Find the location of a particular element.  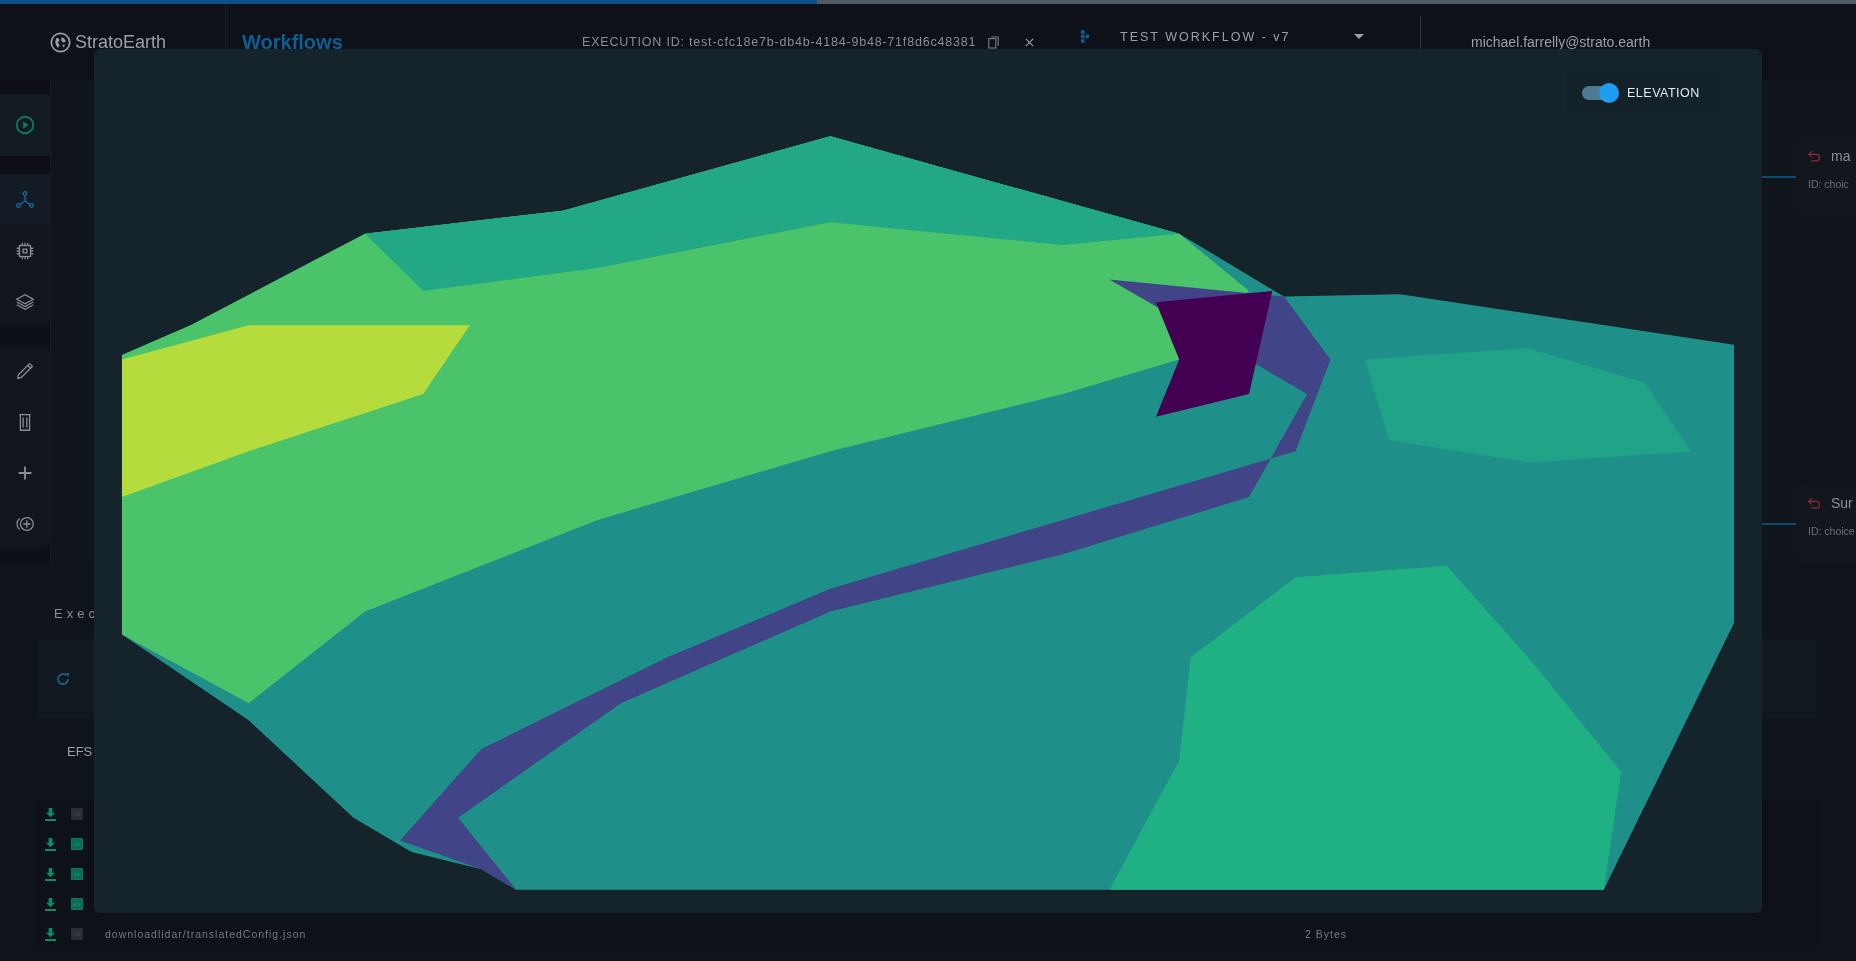

sidebar-button is located at coordinates (25, 125).